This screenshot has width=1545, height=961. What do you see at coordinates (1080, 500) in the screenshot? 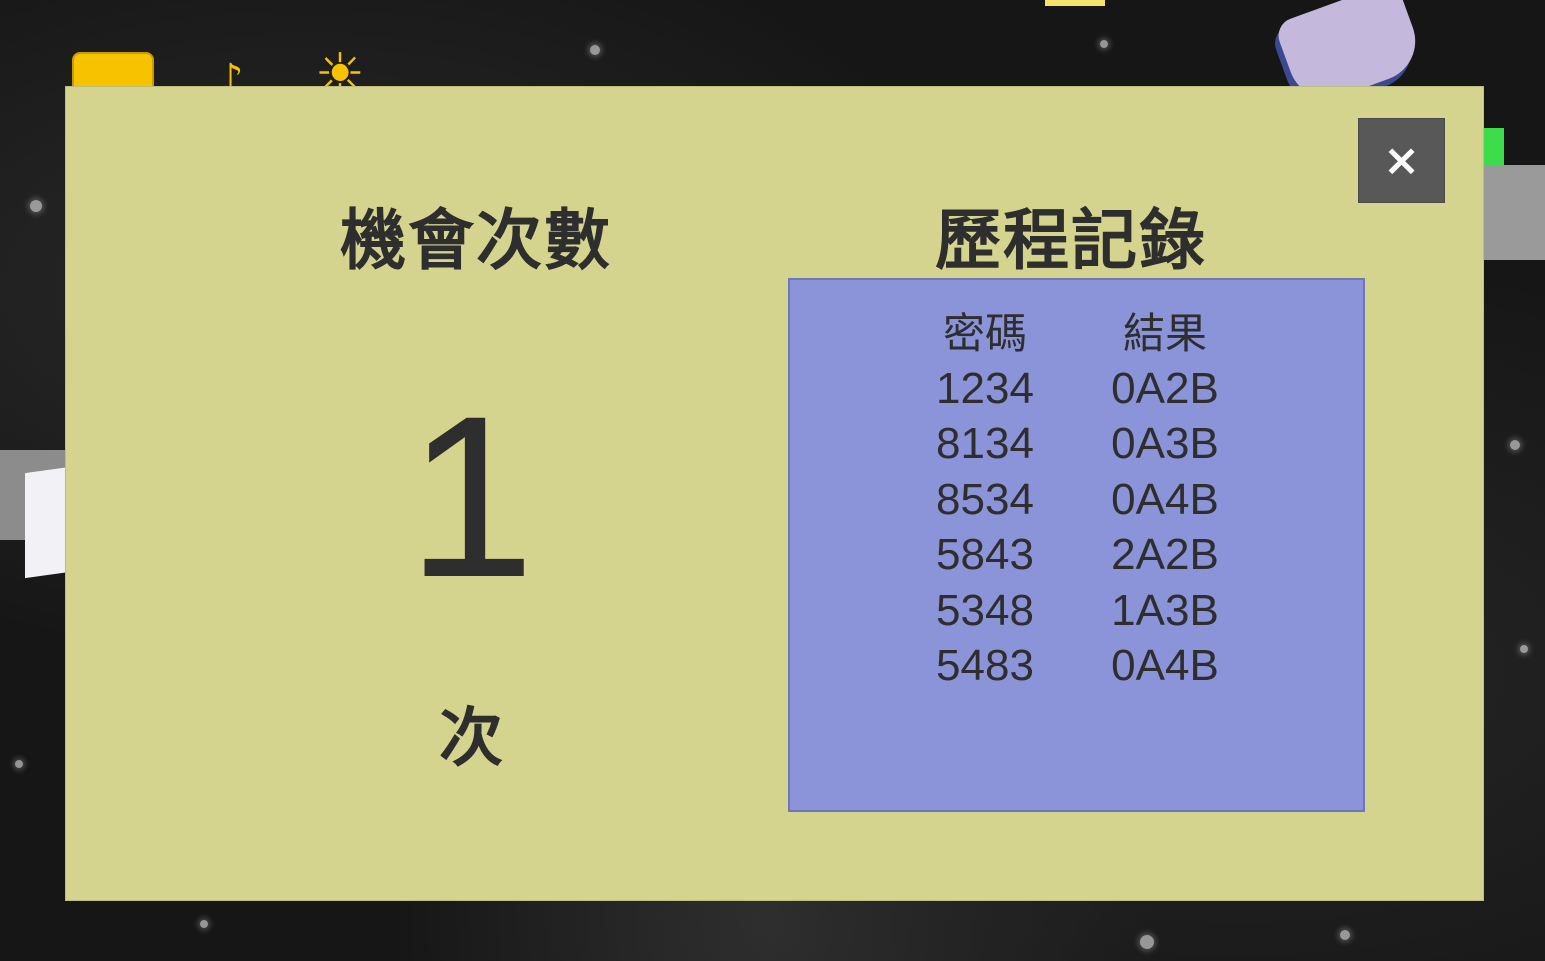
I see `table-row: 8534 0A4B` at bounding box center [1080, 500].